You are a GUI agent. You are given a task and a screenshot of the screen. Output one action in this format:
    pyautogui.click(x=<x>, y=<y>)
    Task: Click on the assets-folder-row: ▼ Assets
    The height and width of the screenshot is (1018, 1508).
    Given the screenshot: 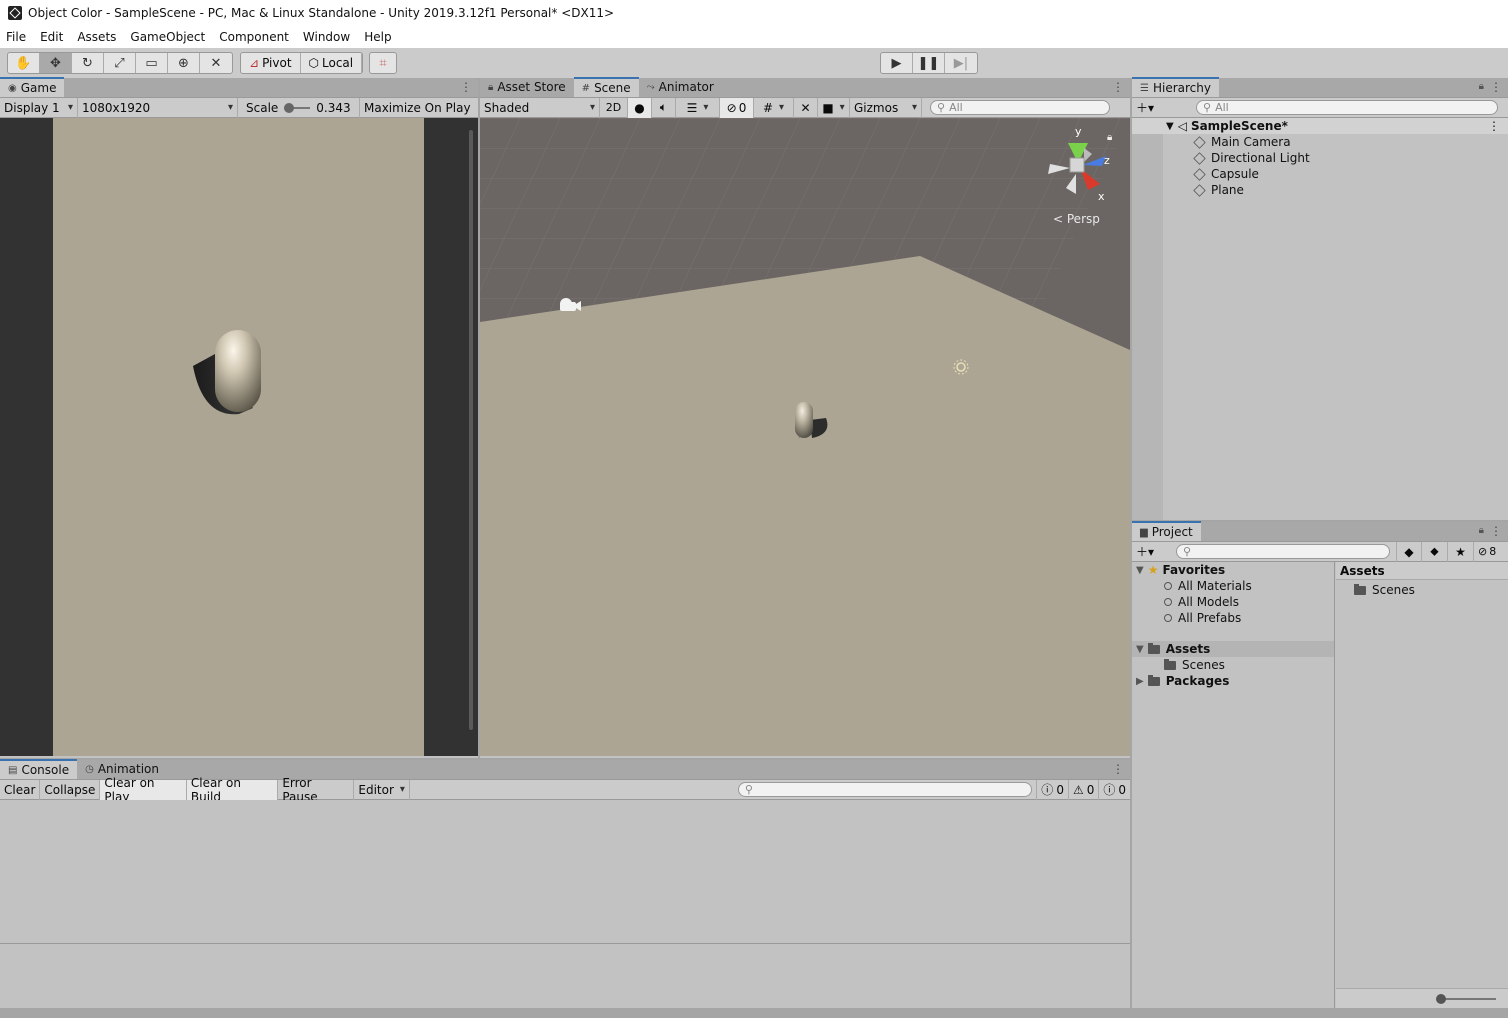 What is the action you would take?
    pyautogui.click(x=1233, y=649)
    